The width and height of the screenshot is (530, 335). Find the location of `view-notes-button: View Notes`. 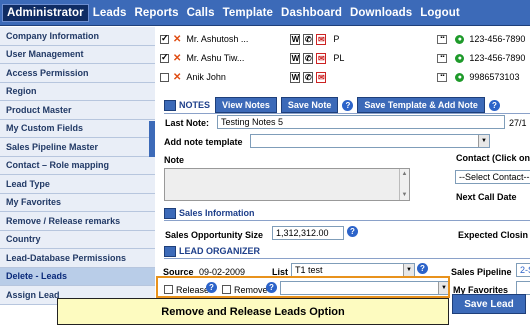

view-notes-button: View Notes is located at coordinates (246, 105).